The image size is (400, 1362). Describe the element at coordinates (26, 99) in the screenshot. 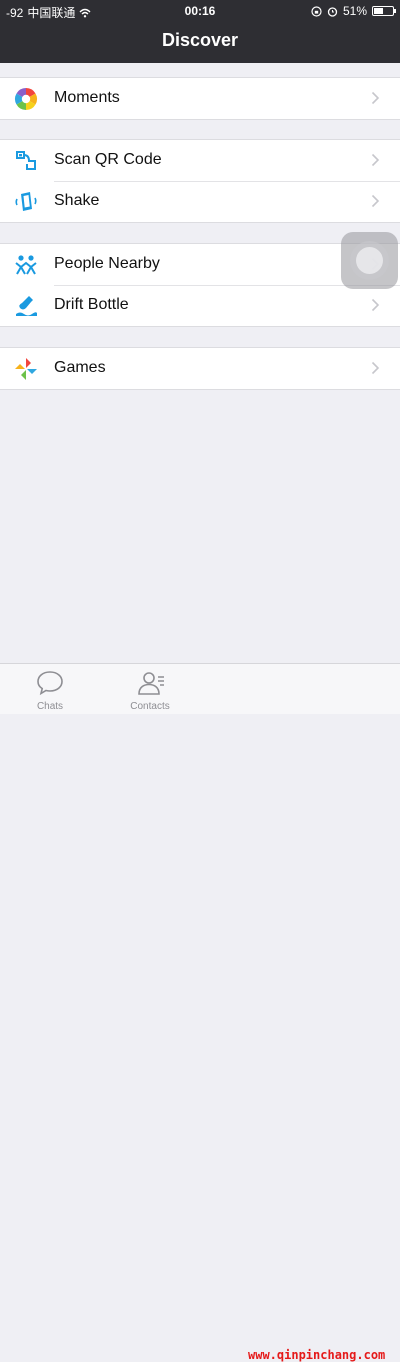

I see `moments-icon` at that location.